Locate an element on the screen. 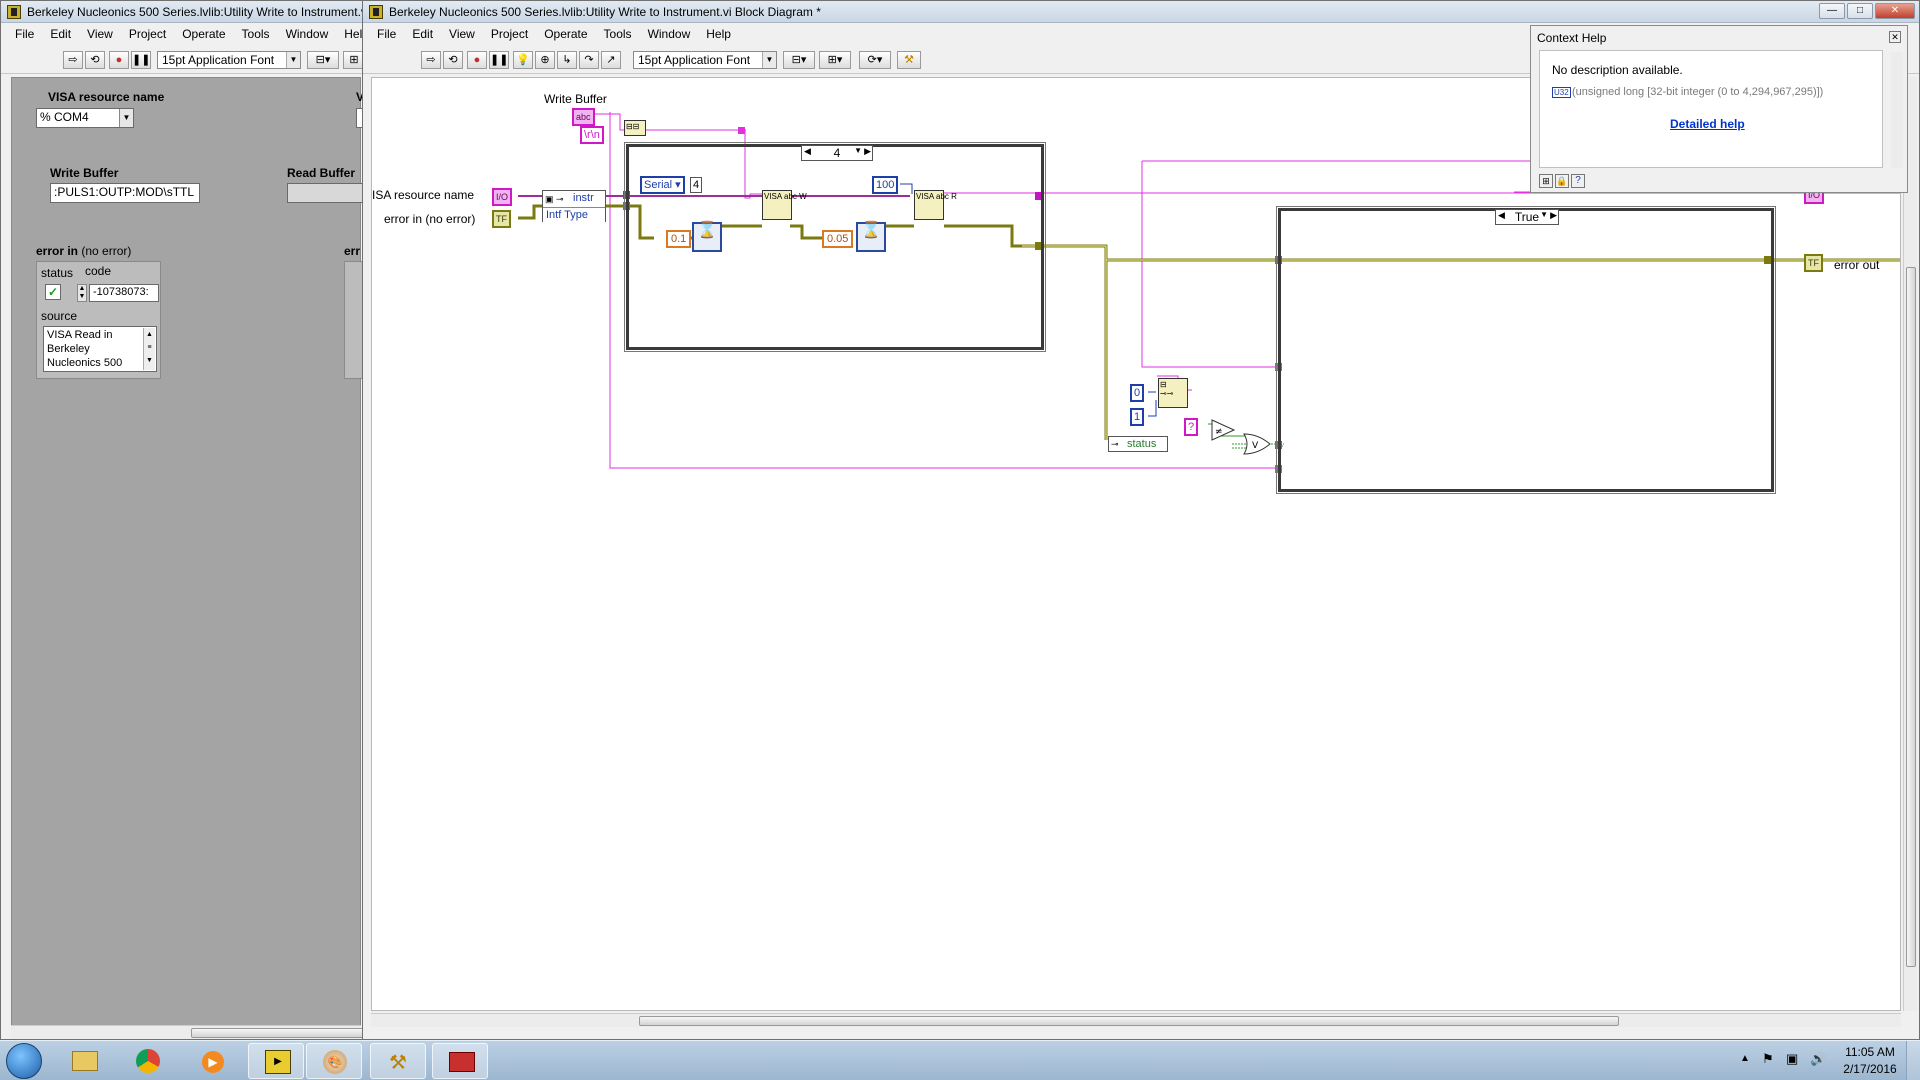  one-constant: 1 is located at coordinates (1137, 417).